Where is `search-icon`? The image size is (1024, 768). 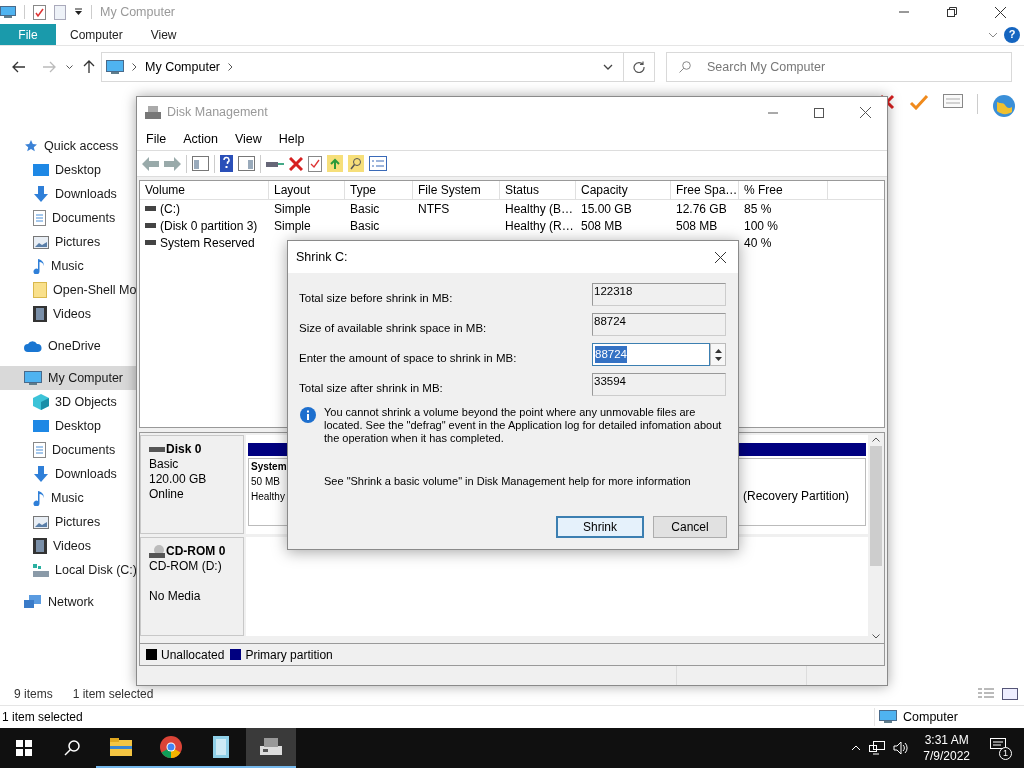 search-icon is located at coordinates (685, 67).